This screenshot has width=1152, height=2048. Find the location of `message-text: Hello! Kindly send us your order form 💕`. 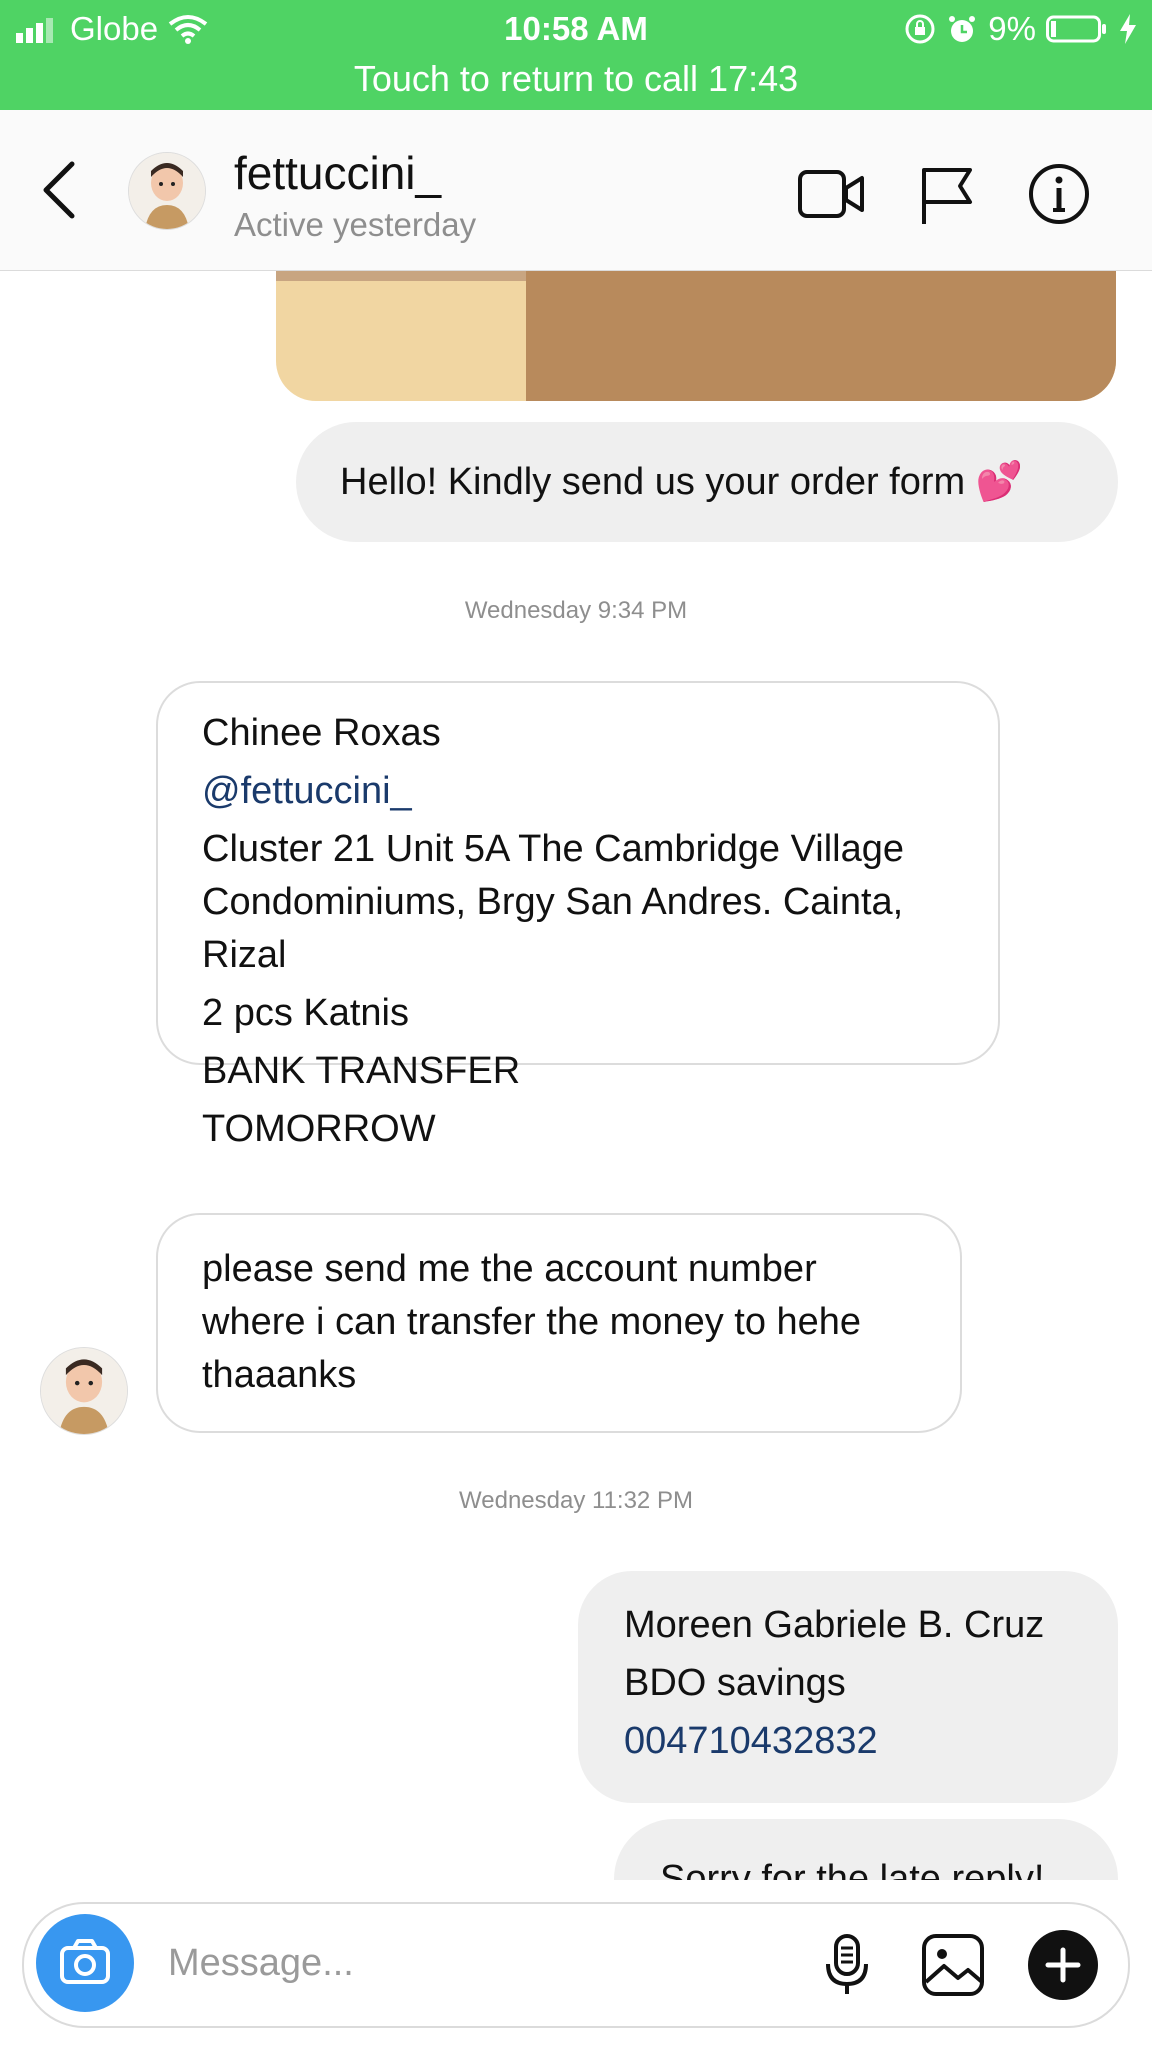

message-text: Hello! Kindly send us your order form 💕 is located at coordinates (682, 482).